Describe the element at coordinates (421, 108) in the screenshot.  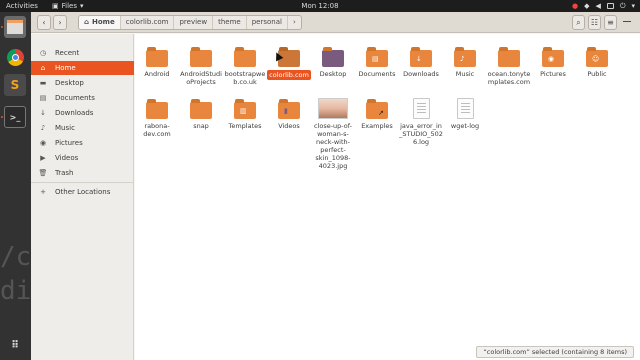
I see `text-file-icon` at that location.